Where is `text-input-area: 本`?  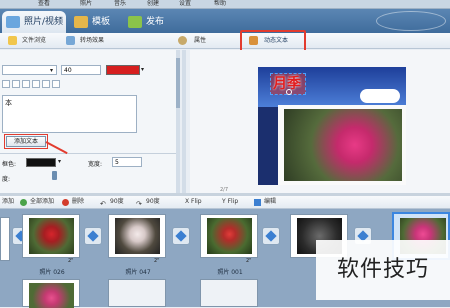 text-input-area: 本 is located at coordinates (69, 114).